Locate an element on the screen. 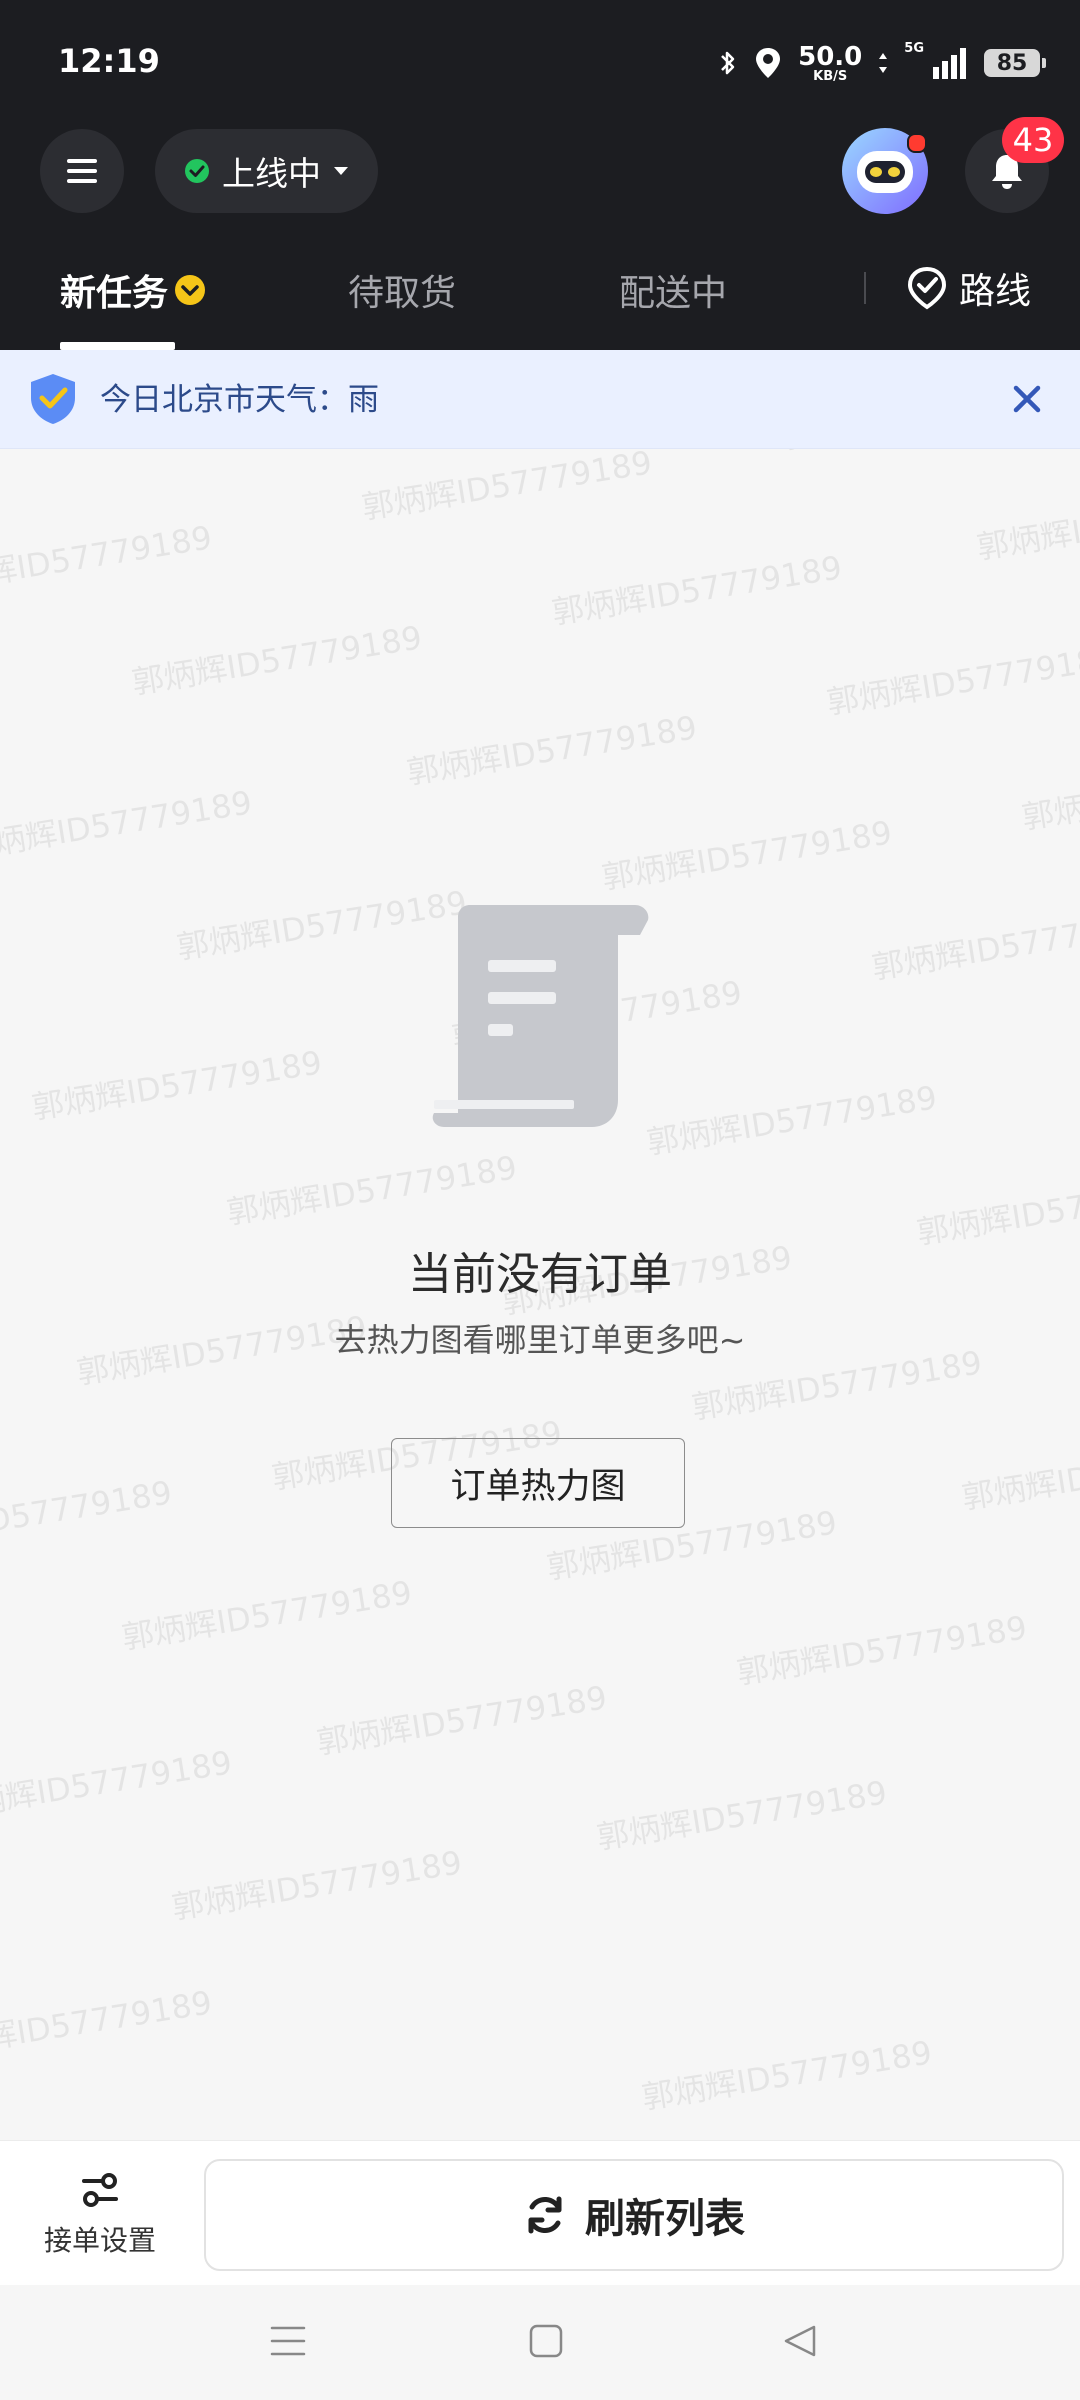 The image size is (1080, 2400). check-circle-icon is located at coordinates (197, 171).